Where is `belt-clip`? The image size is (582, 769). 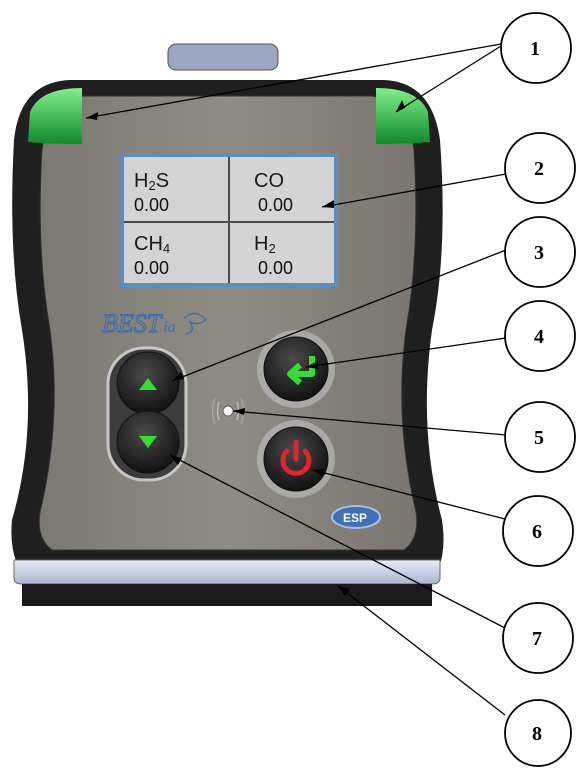 belt-clip is located at coordinates (223, 57).